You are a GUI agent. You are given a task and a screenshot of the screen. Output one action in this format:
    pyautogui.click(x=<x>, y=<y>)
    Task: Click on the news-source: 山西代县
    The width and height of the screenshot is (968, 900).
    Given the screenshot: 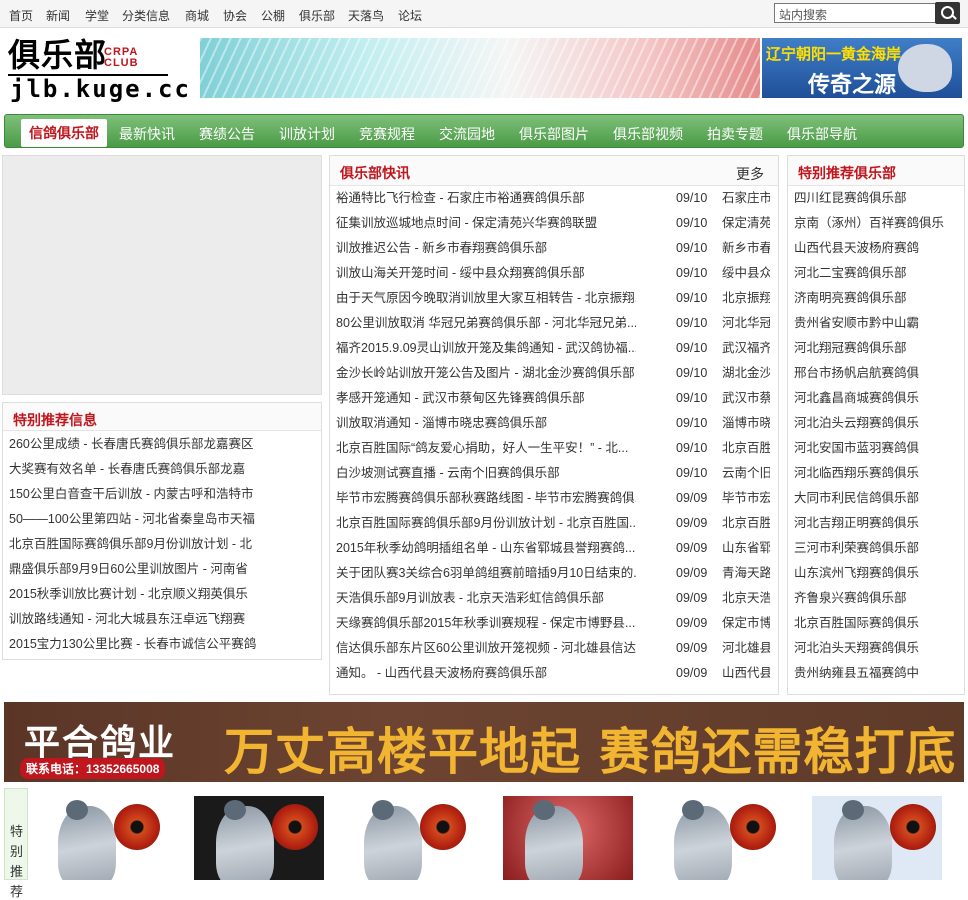 What is the action you would take?
    pyautogui.click(x=746, y=673)
    